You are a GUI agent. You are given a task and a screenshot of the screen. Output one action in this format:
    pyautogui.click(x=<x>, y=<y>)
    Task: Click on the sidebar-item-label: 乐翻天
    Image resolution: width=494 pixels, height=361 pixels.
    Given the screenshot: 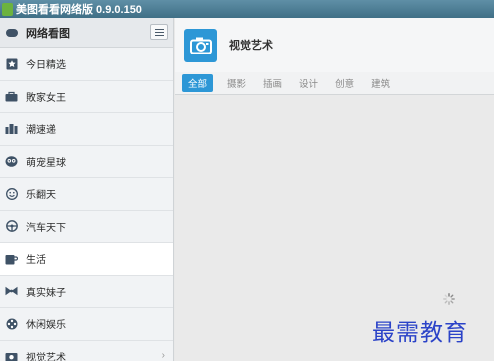 What is the action you would take?
    pyautogui.click(x=41, y=196)
    